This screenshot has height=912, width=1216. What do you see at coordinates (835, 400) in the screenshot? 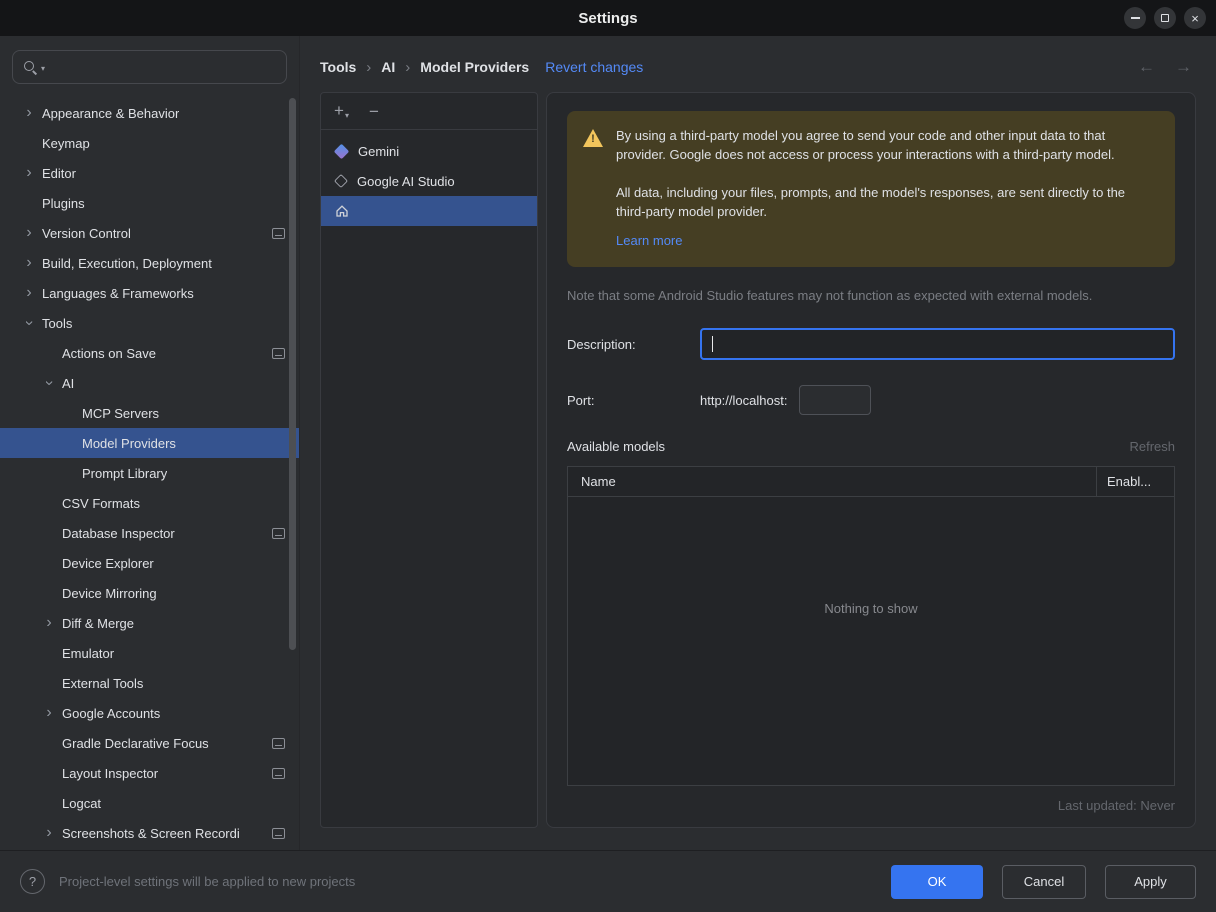
I see `port-input` at bounding box center [835, 400].